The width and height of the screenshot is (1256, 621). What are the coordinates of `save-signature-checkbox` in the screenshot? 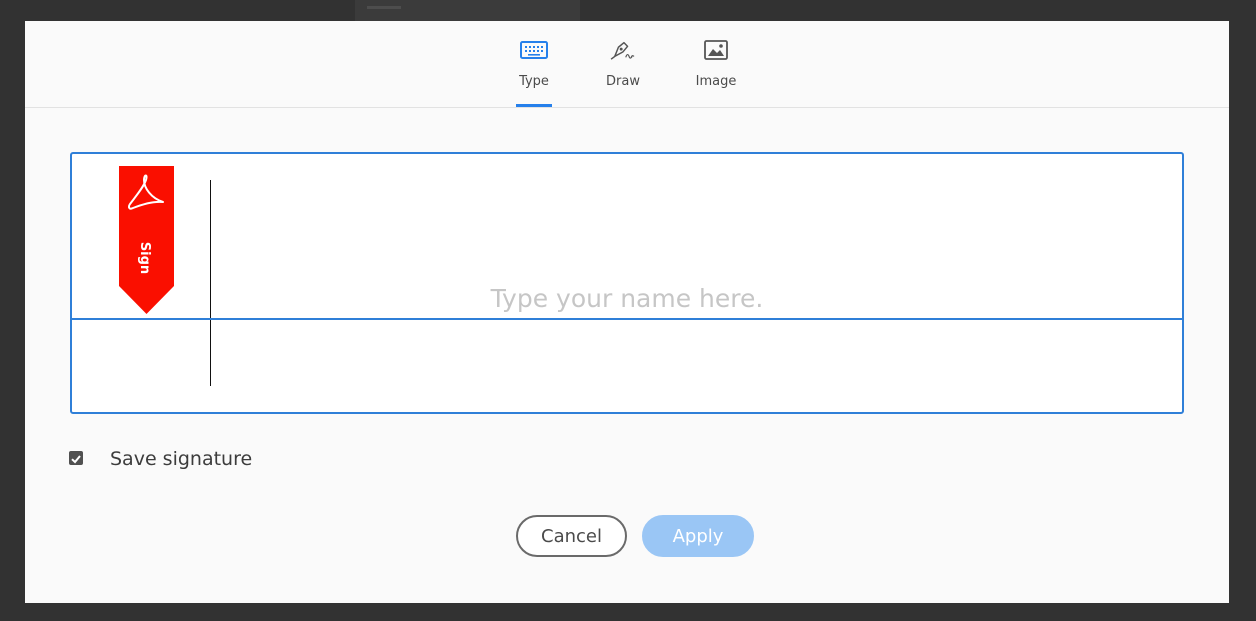 It's located at (76, 458).